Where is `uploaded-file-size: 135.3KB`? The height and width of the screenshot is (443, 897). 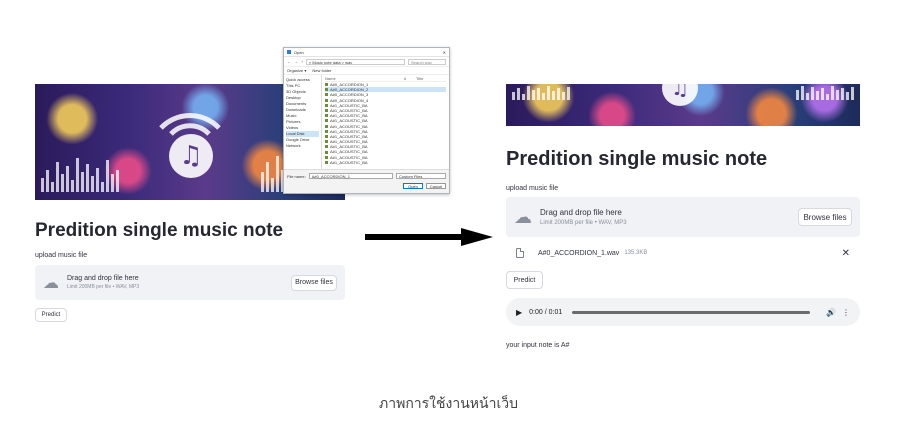 uploaded-file-size: 135.3KB is located at coordinates (636, 253).